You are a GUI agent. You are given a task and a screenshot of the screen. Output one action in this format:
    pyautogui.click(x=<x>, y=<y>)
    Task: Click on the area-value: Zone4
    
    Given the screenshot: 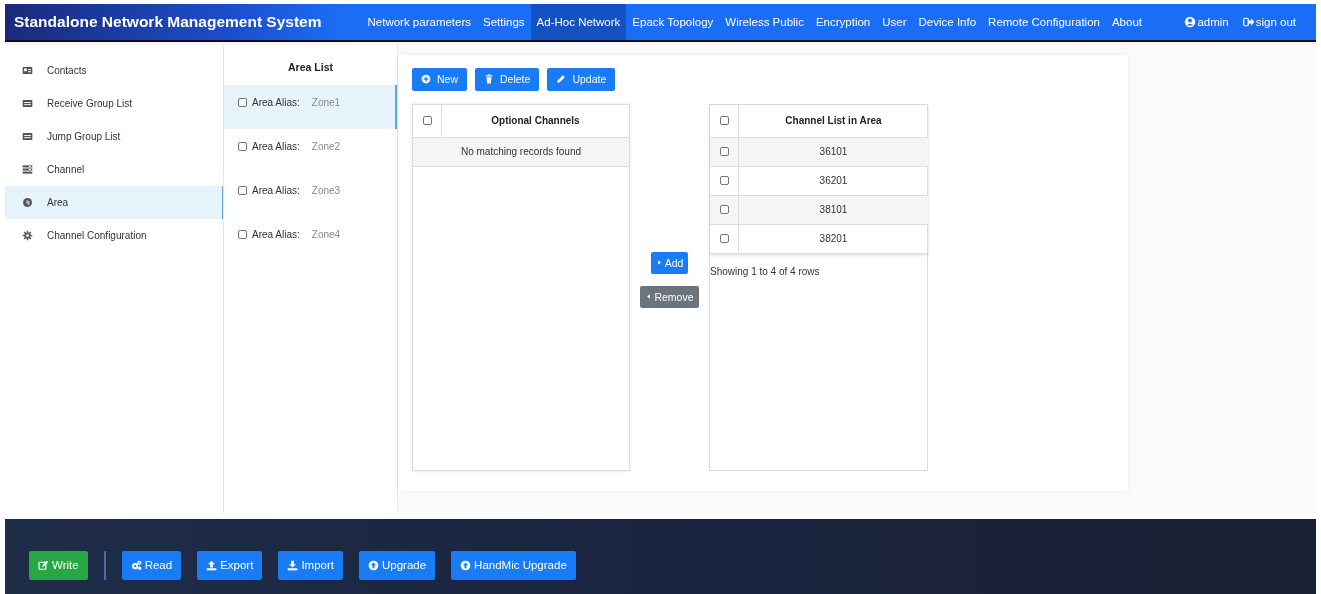 What is the action you would take?
    pyautogui.click(x=326, y=235)
    